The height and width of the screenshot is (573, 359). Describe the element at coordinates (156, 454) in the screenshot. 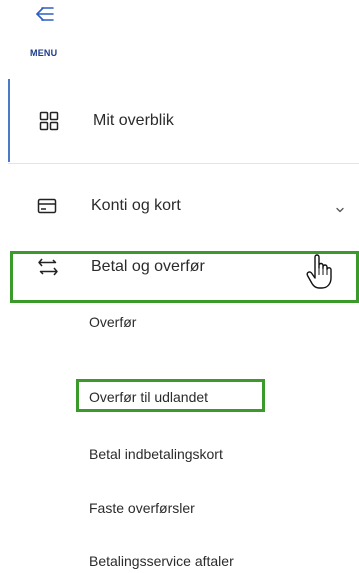

I see `sub-item-betal-indbetalingskort: Betal indbetalingskort` at that location.